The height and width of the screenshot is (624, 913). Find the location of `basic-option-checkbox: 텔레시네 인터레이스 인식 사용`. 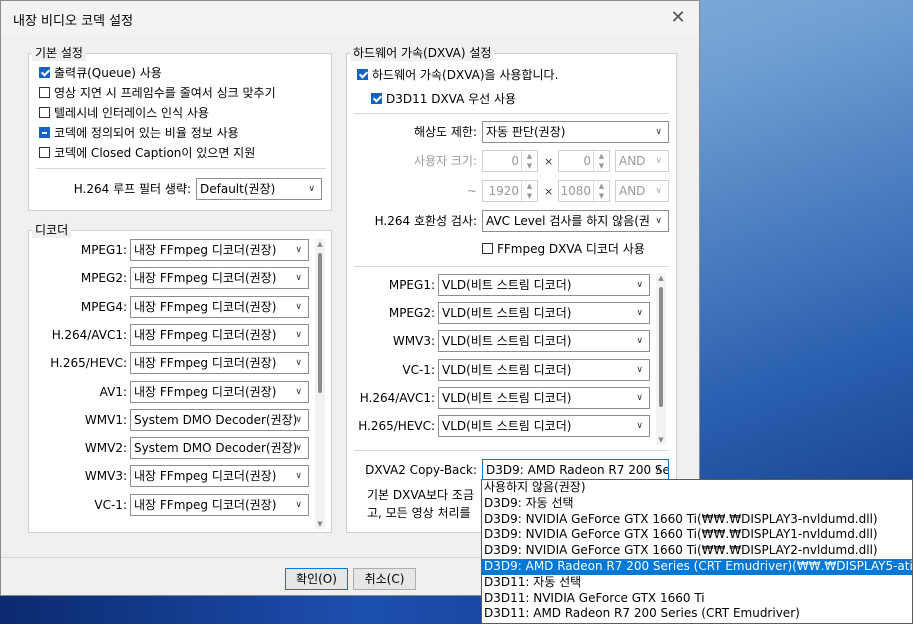

basic-option-checkbox: 텔레시네 인터레이스 인식 사용 is located at coordinates (124, 113).